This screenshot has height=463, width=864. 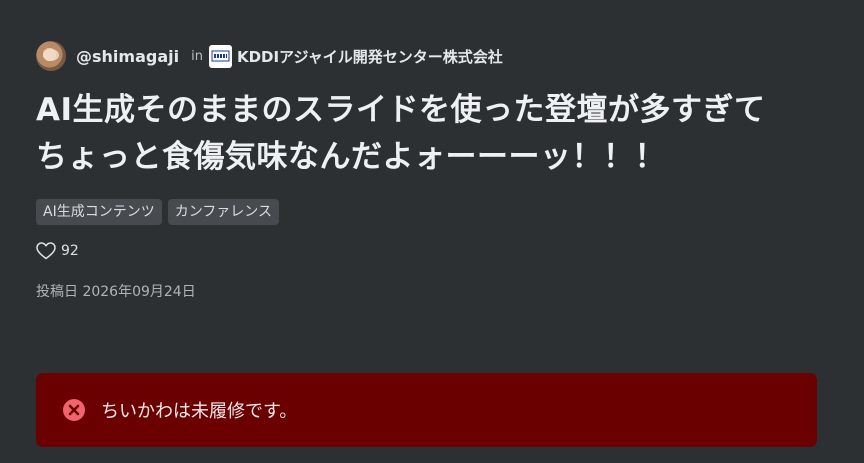 I want to click on posted-label: 投稿日, so click(x=57, y=292).